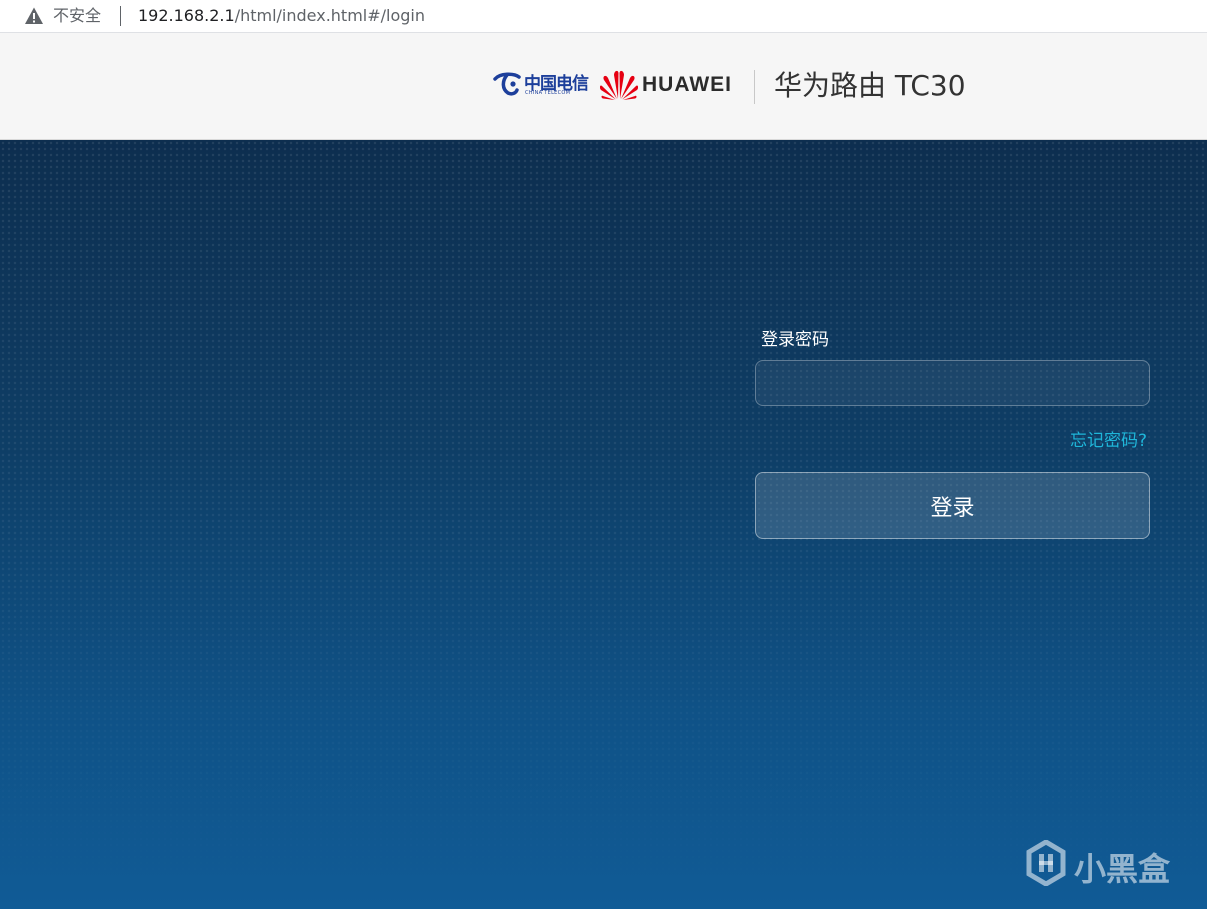  Describe the element at coordinates (952, 505) in the screenshot. I see `login-button: 登录` at that location.